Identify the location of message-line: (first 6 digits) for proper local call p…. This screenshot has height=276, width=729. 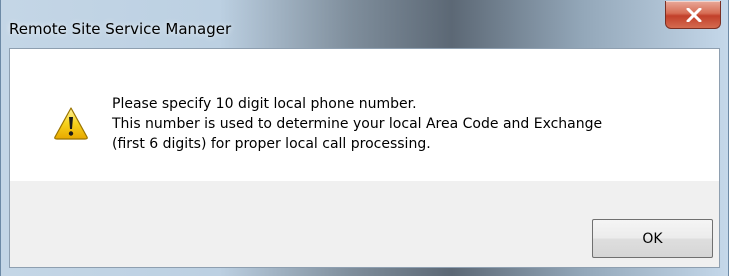
(271, 144).